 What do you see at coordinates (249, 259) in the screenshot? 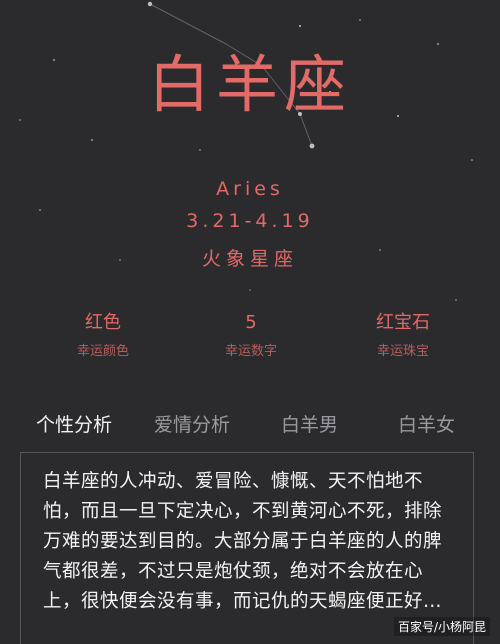
I see `zodiac-element: 火象星座` at bounding box center [249, 259].